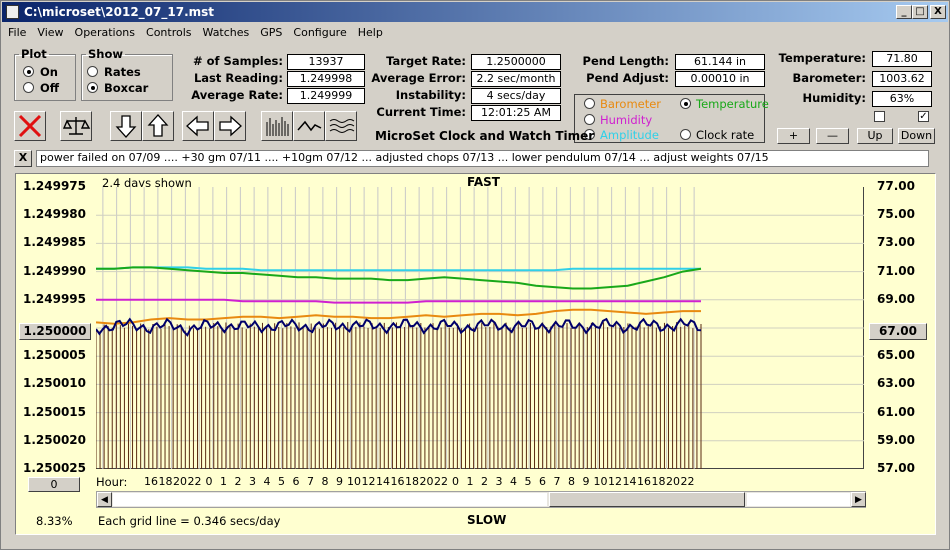  Describe the element at coordinates (829, 78) in the screenshot. I see `barometer-label: Barometer:` at that location.